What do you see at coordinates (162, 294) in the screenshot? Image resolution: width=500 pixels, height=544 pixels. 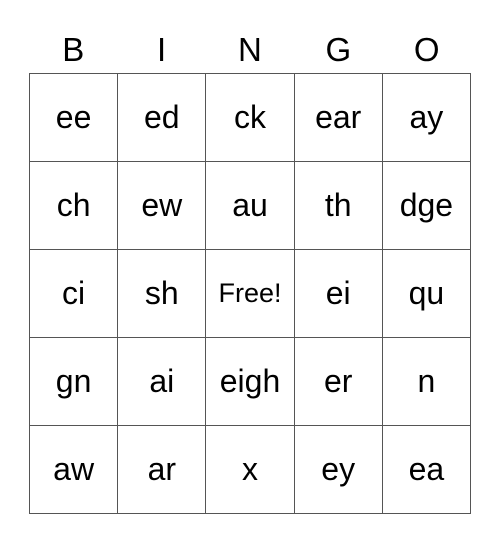 I see `bingo-cell: sh` at bounding box center [162, 294].